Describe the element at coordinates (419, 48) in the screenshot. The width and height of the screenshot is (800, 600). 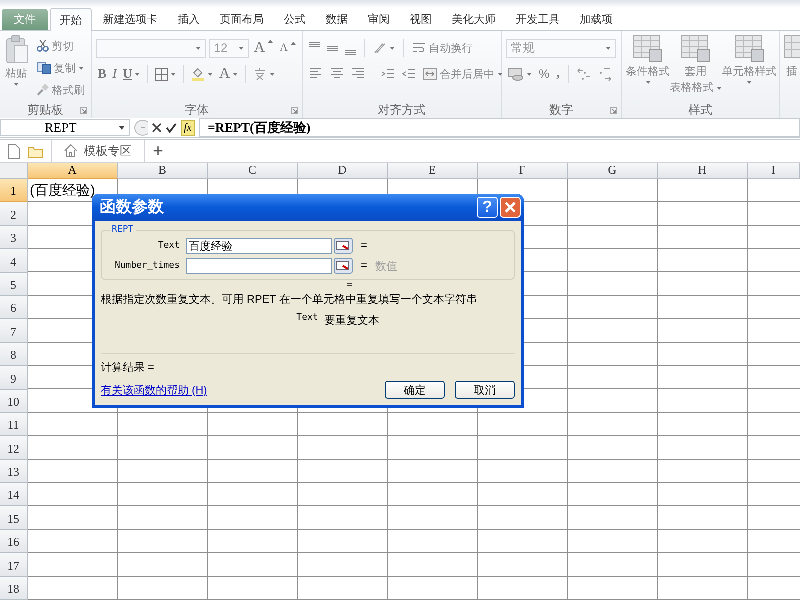
I see `wrap-text-icon` at that location.